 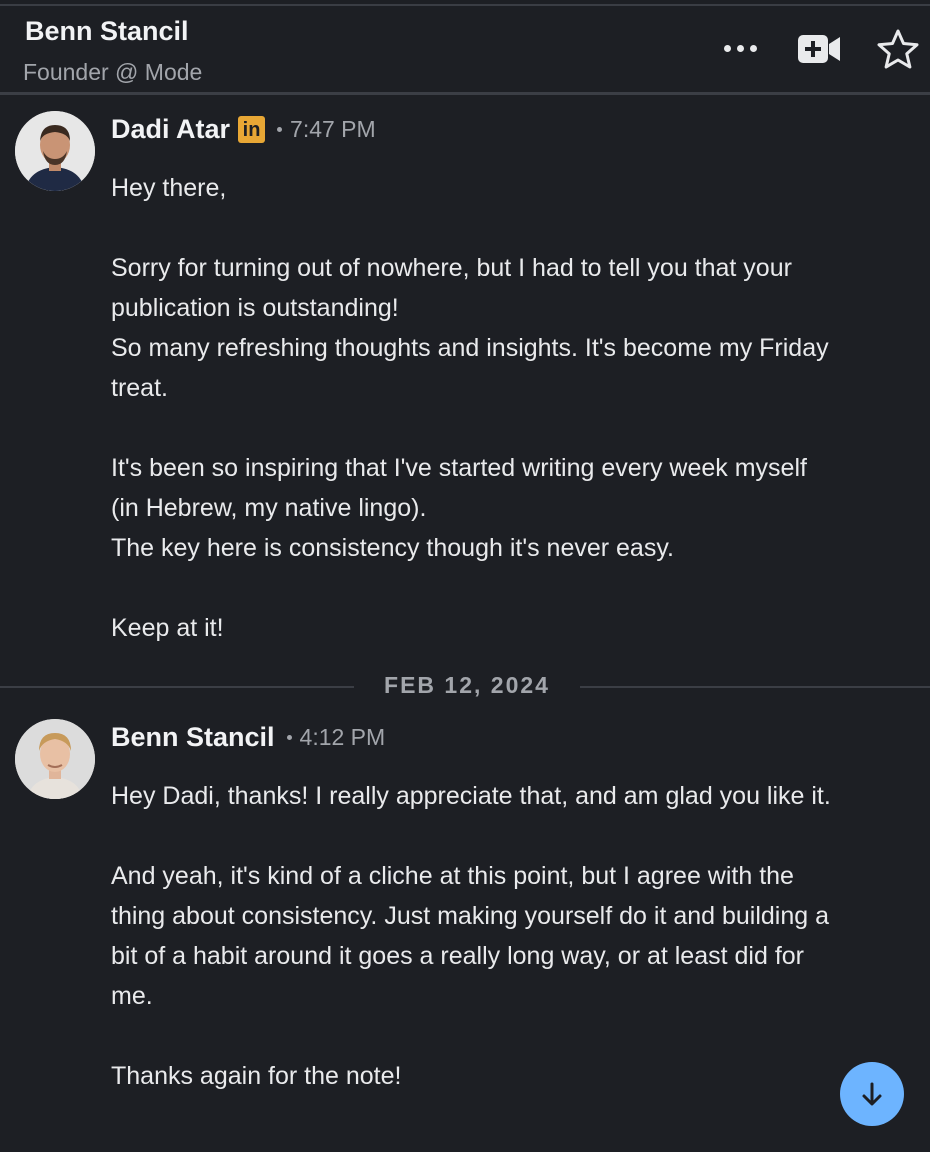 What do you see at coordinates (193, 737) in the screenshot?
I see `sender-name: Benn Stancil` at bounding box center [193, 737].